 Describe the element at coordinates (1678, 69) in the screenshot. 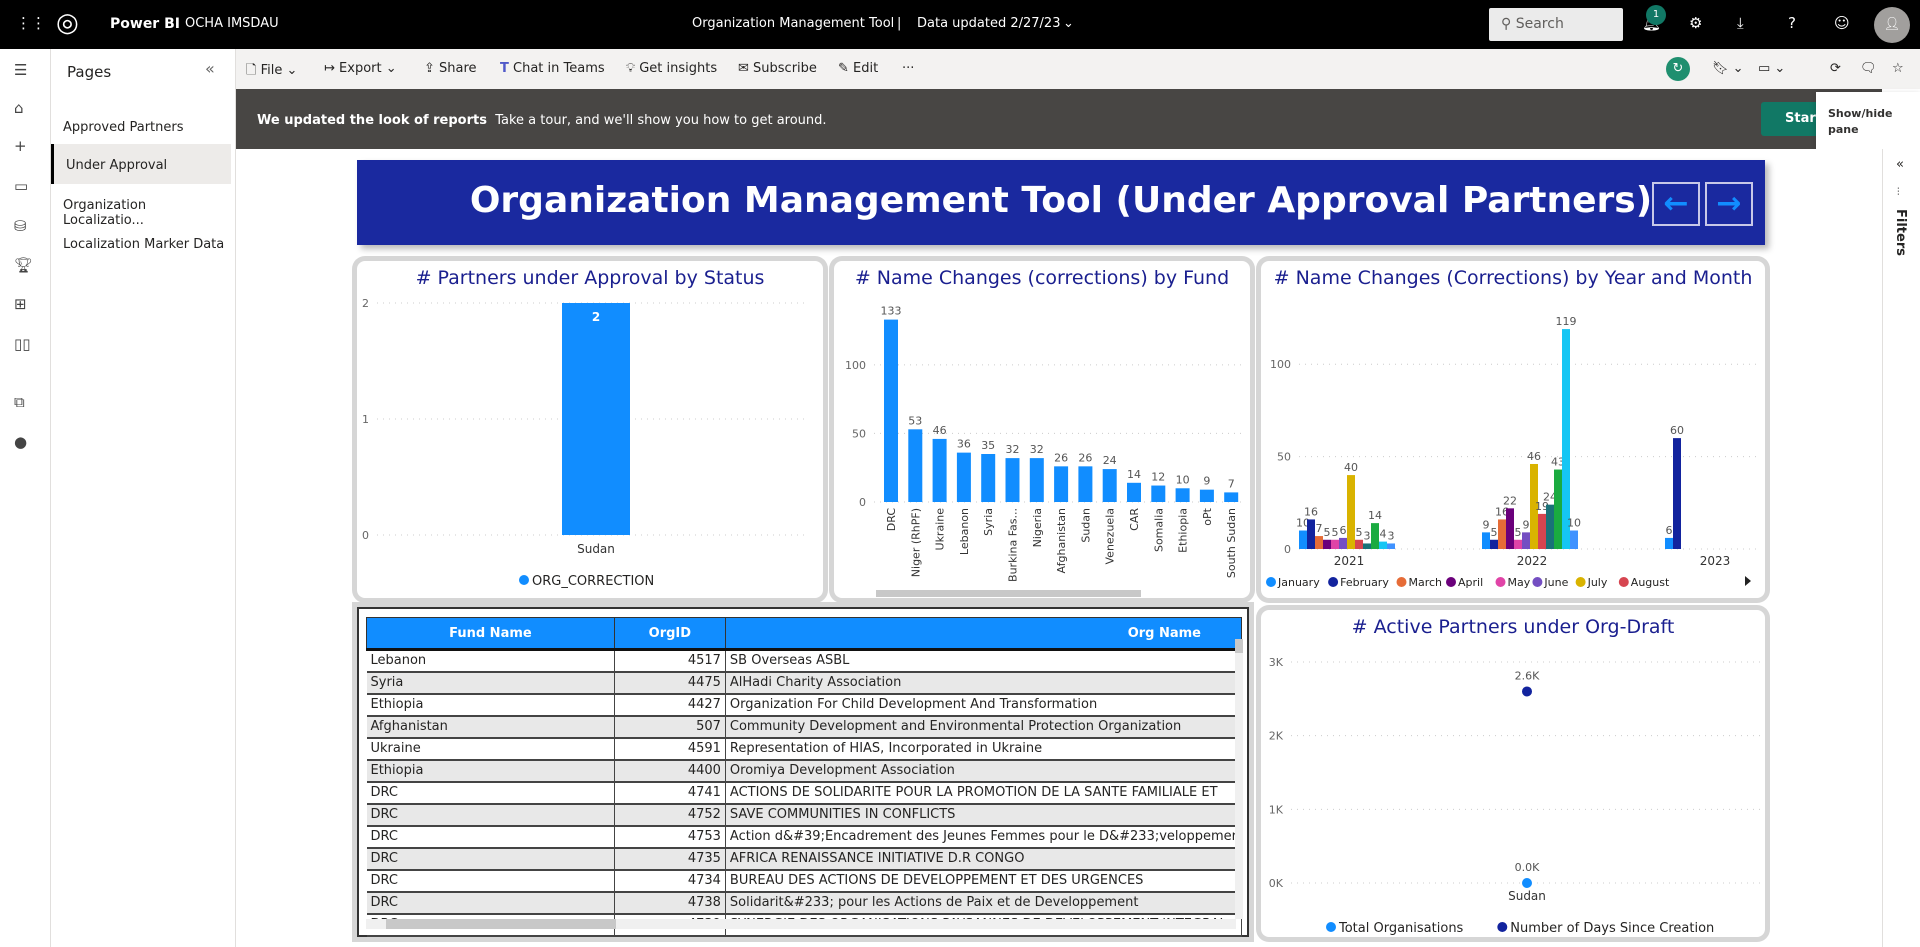

I see `reset-icon: ↻` at that location.